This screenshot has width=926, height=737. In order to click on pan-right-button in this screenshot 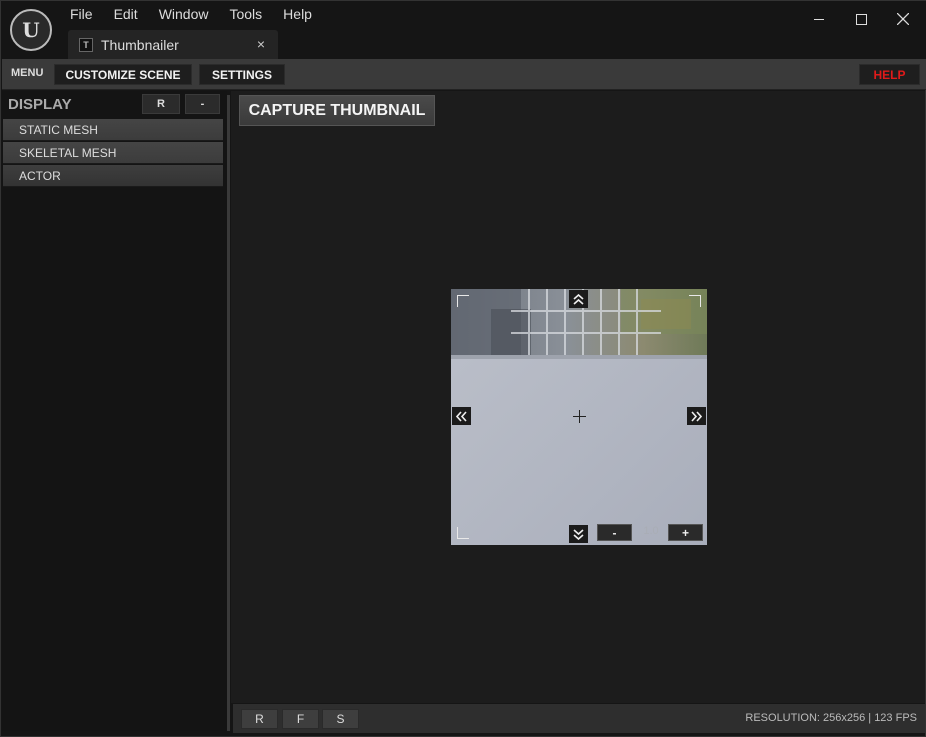, I will do `click(696, 416)`.